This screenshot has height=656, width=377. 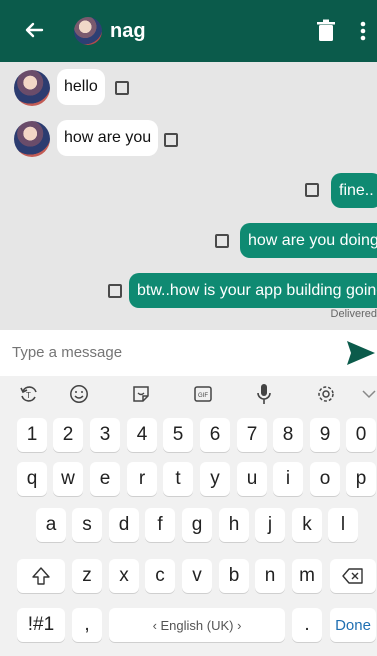 What do you see at coordinates (142, 435) in the screenshot?
I see `key-4: 4` at bounding box center [142, 435].